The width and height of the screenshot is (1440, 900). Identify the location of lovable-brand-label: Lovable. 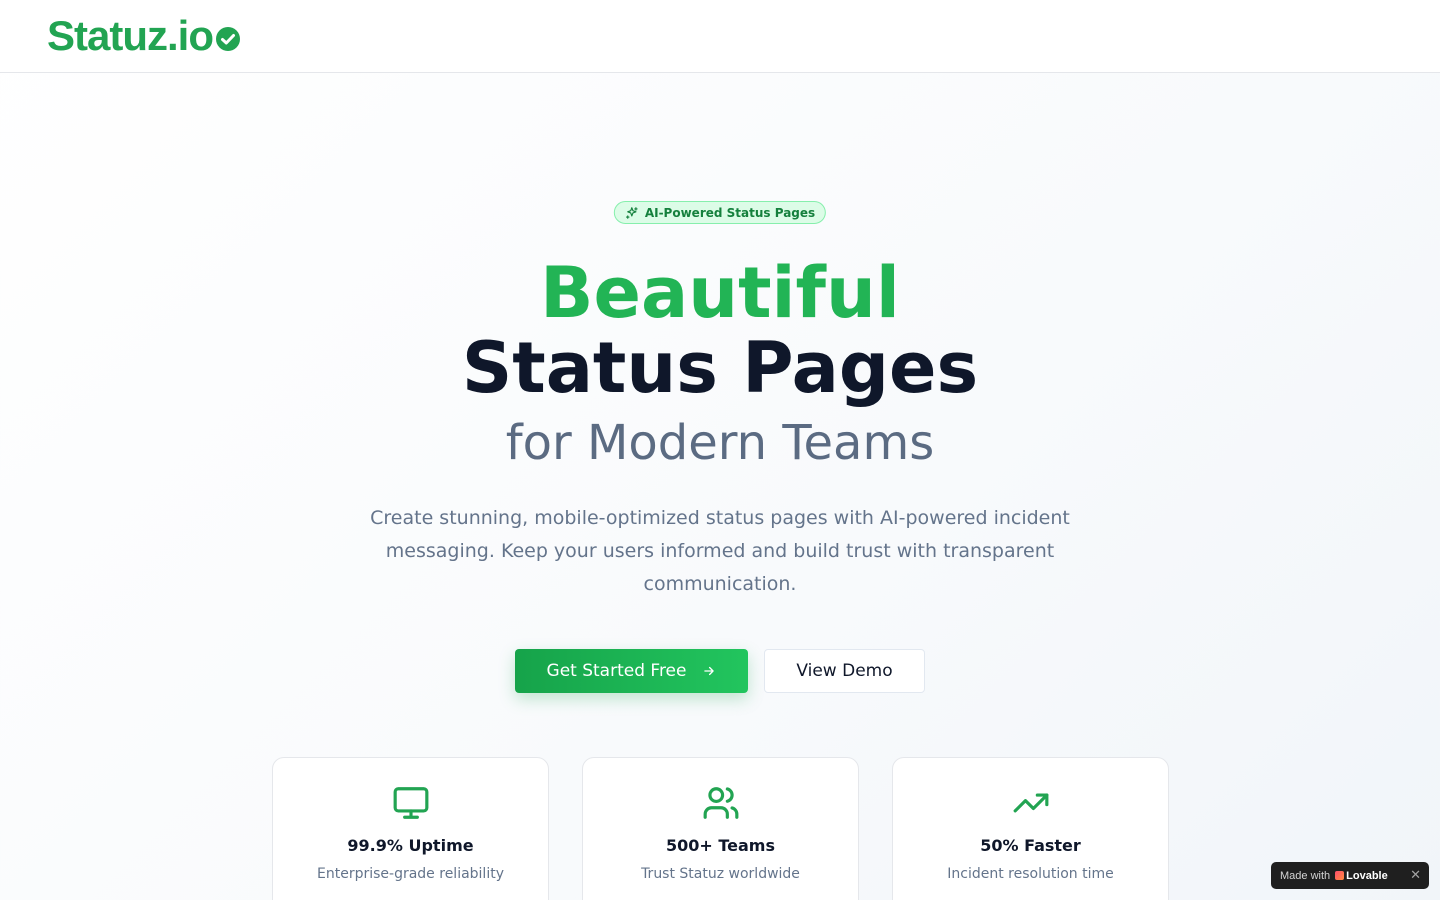
(1367, 875).